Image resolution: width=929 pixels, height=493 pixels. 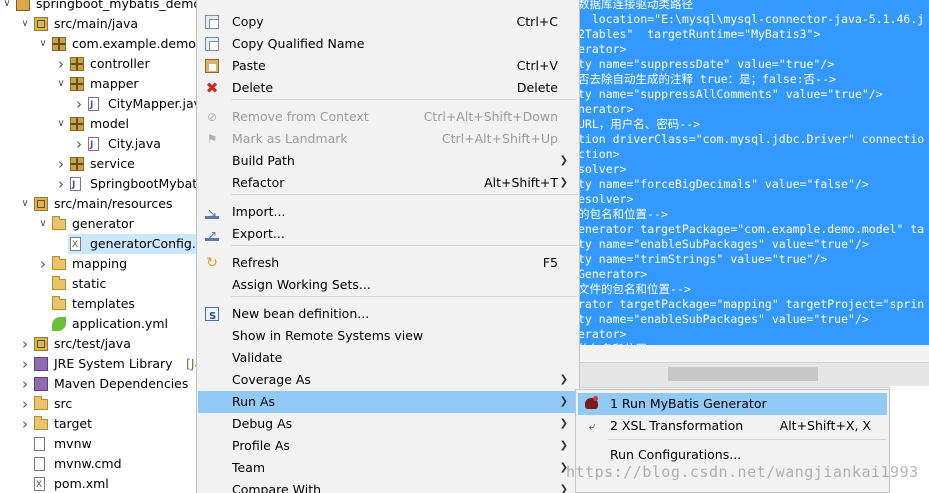 What do you see at coordinates (93, 105) in the screenshot?
I see `java-file-icon` at bounding box center [93, 105].